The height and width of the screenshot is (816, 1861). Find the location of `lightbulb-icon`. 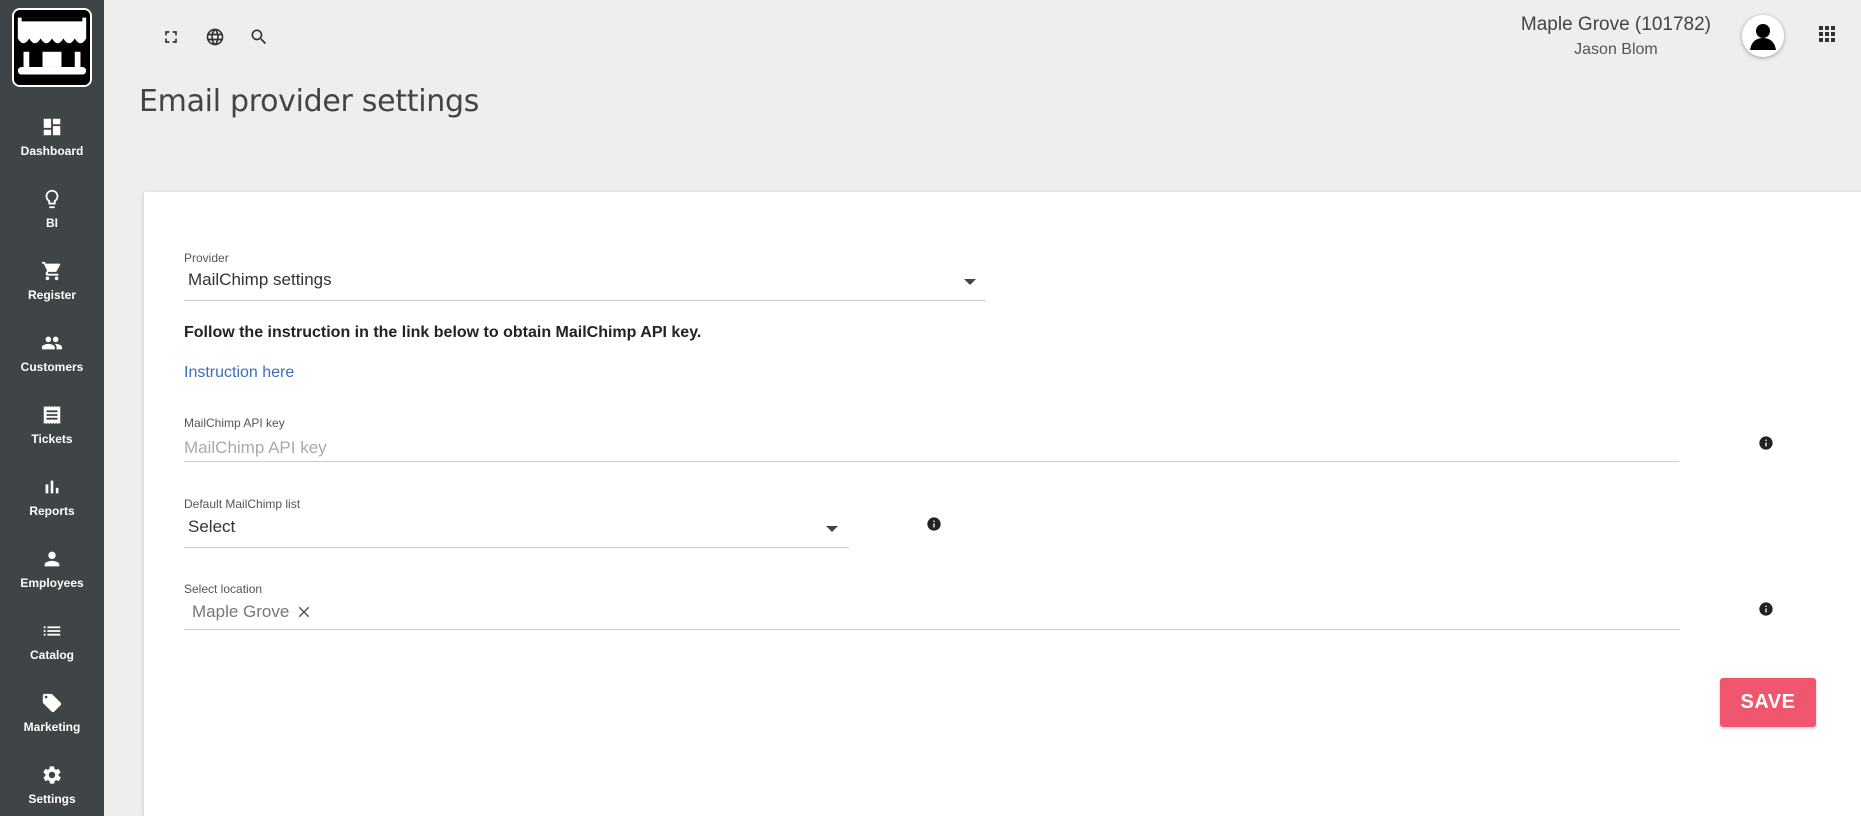

lightbulb-icon is located at coordinates (52, 199).